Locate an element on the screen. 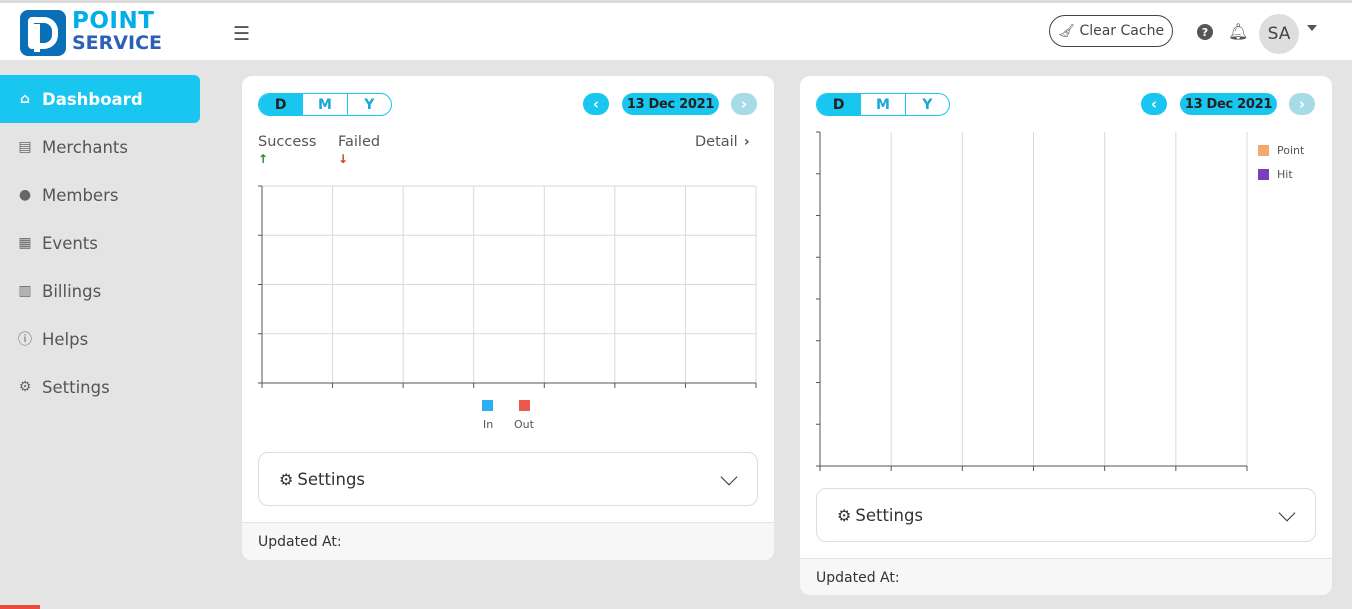  legend-hit-swatch is located at coordinates (1263, 174).